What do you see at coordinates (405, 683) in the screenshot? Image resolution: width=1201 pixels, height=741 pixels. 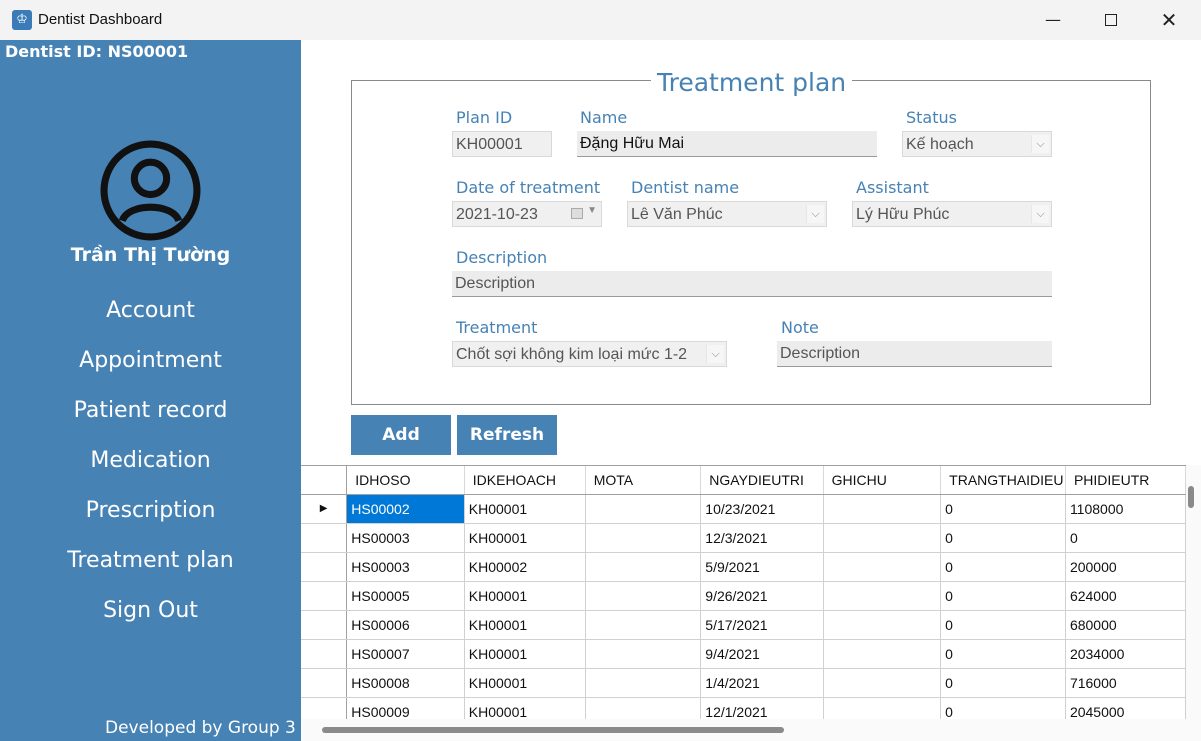 I see `table-cell: HS00008` at bounding box center [405, 683].